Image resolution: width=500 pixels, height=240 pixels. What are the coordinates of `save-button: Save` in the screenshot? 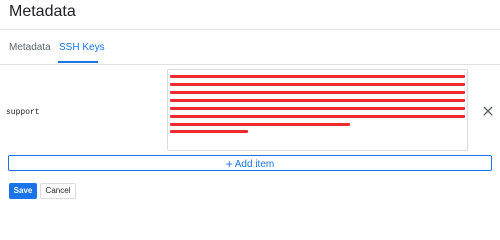 It's located at (23, 191).